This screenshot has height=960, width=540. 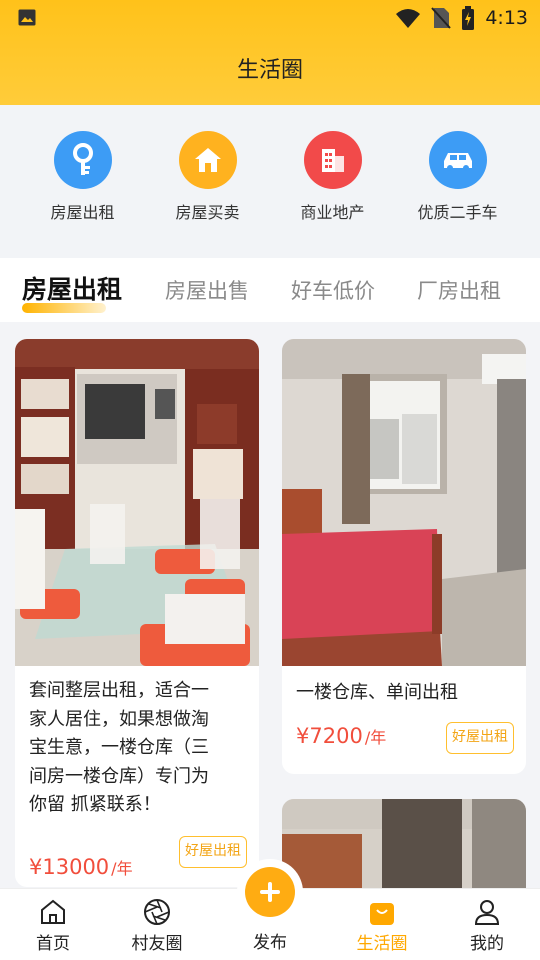 I want to click on category-house-rent: 房屋出租, so click(x=82, y=181).